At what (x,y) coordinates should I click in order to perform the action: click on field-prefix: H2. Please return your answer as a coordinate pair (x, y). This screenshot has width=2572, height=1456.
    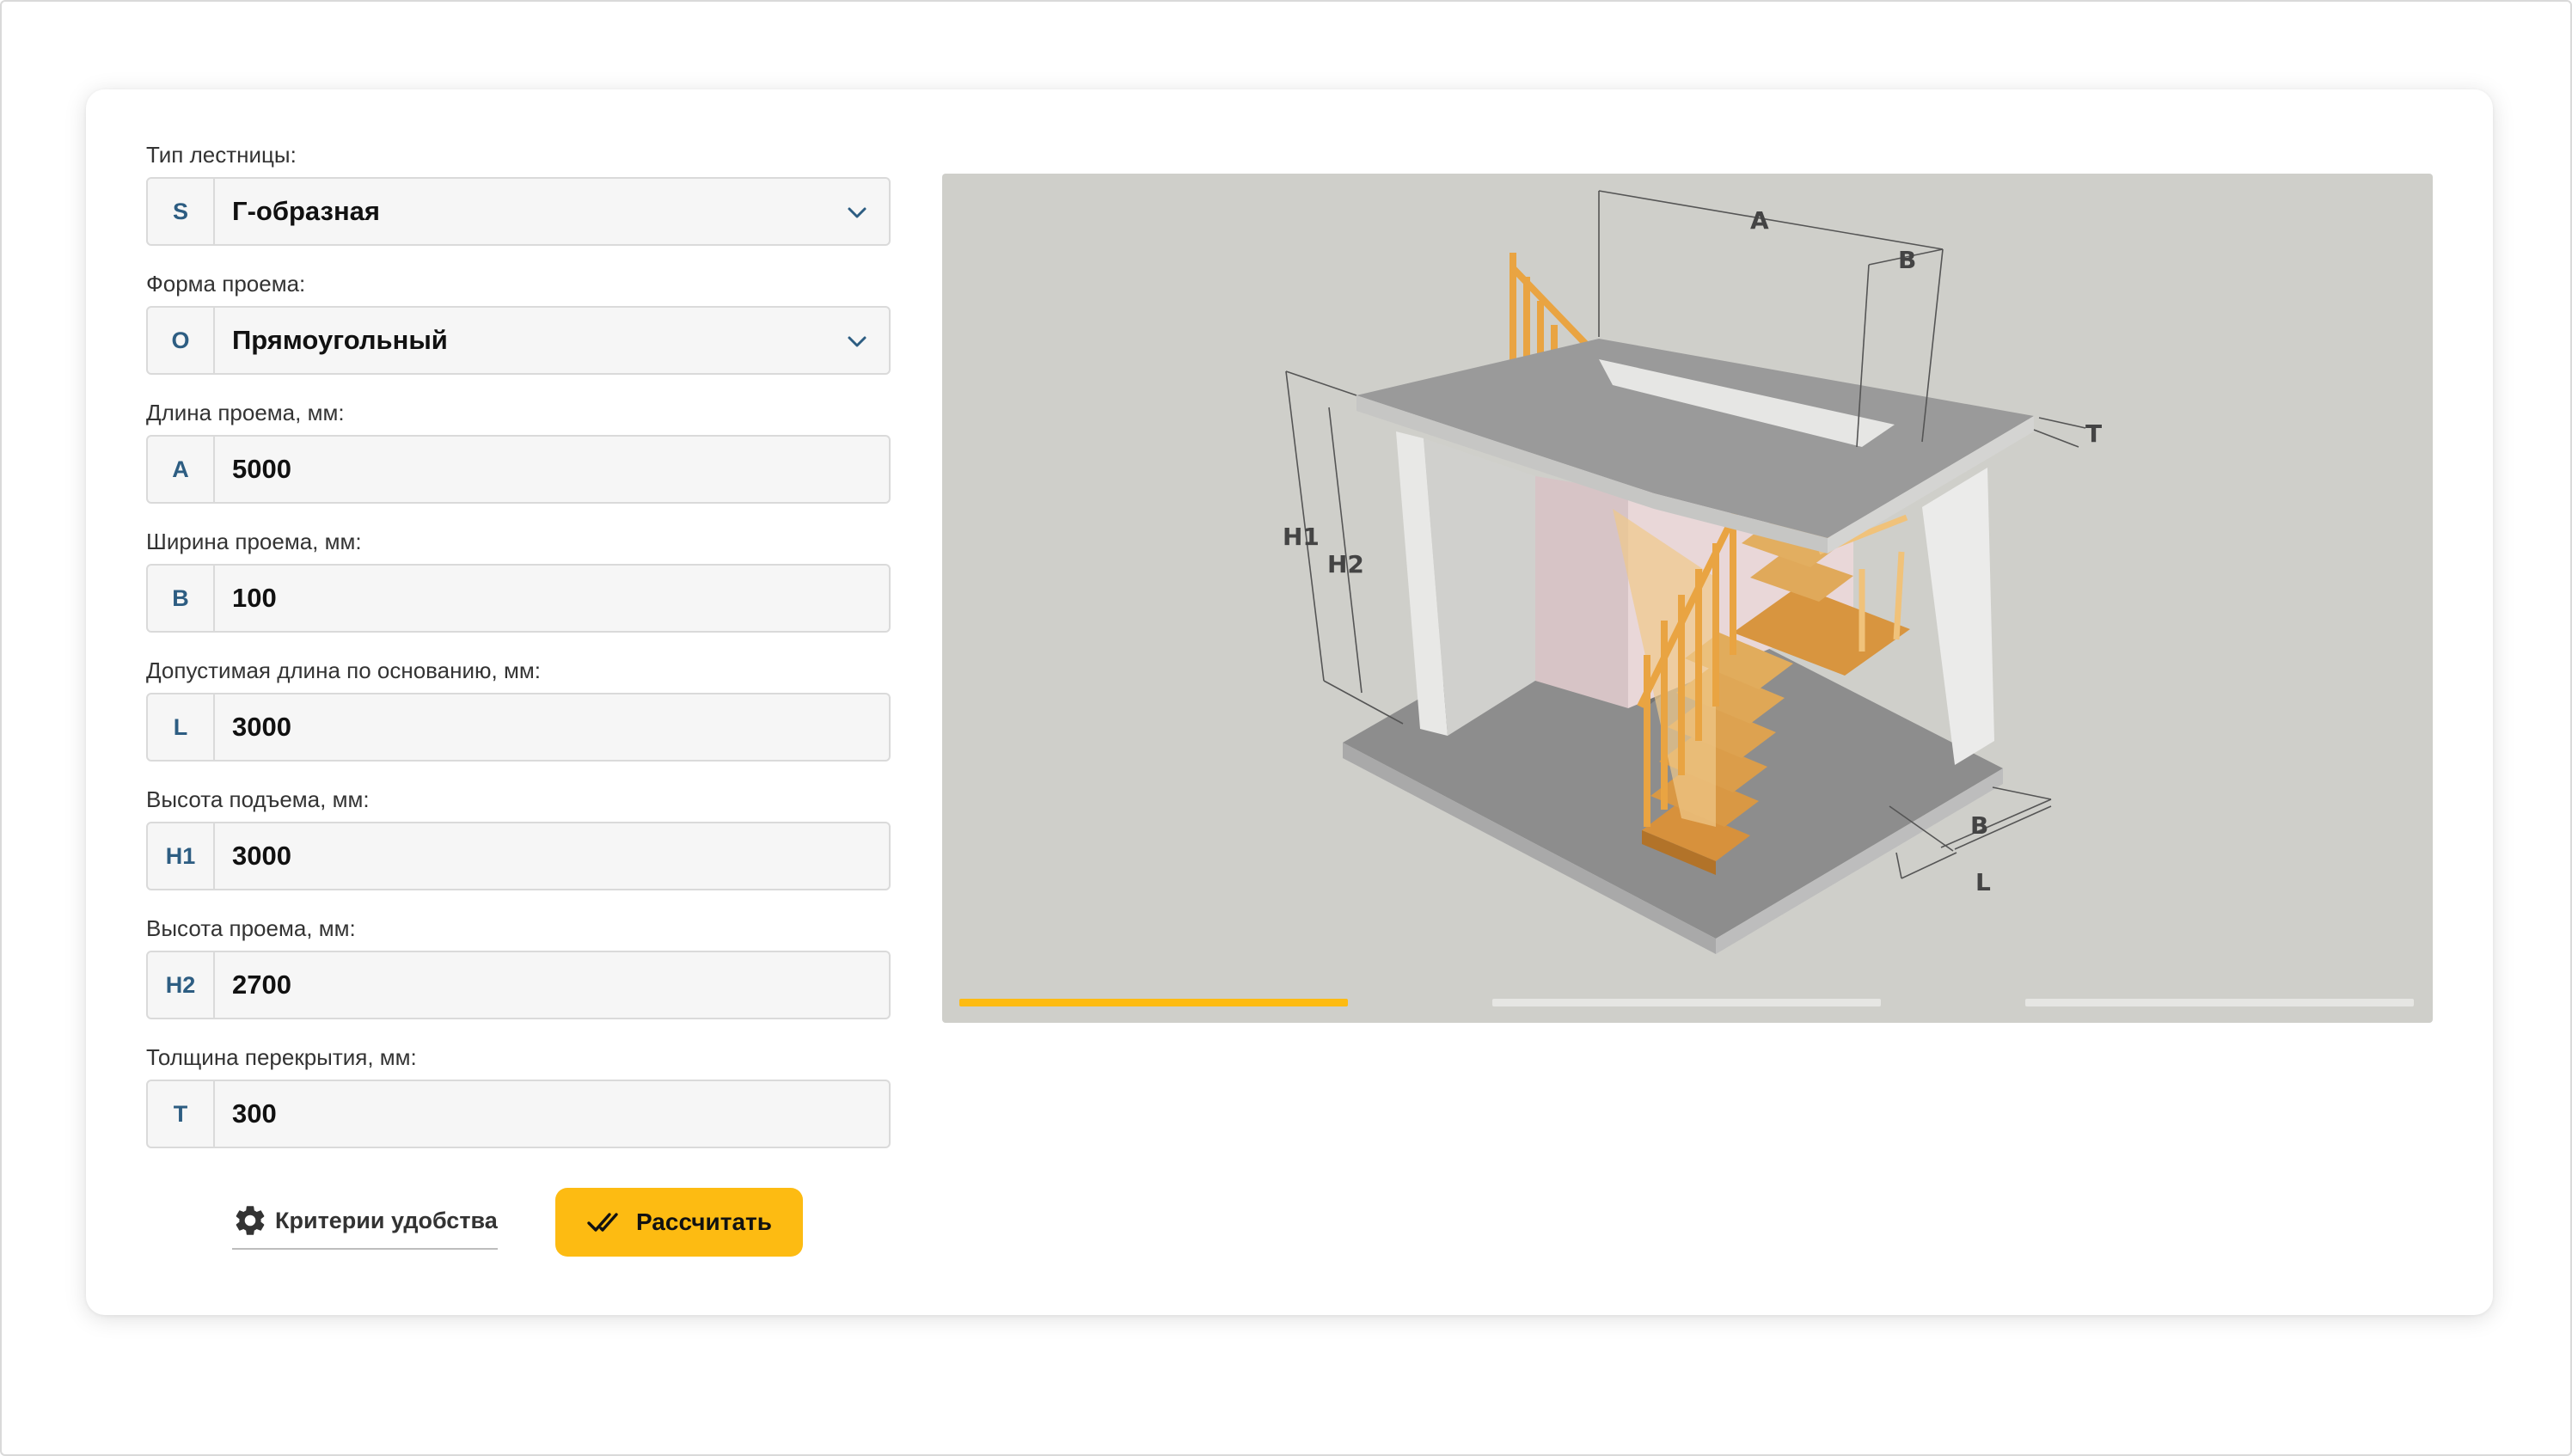
    Looking at the image, I should click on (181, 985).